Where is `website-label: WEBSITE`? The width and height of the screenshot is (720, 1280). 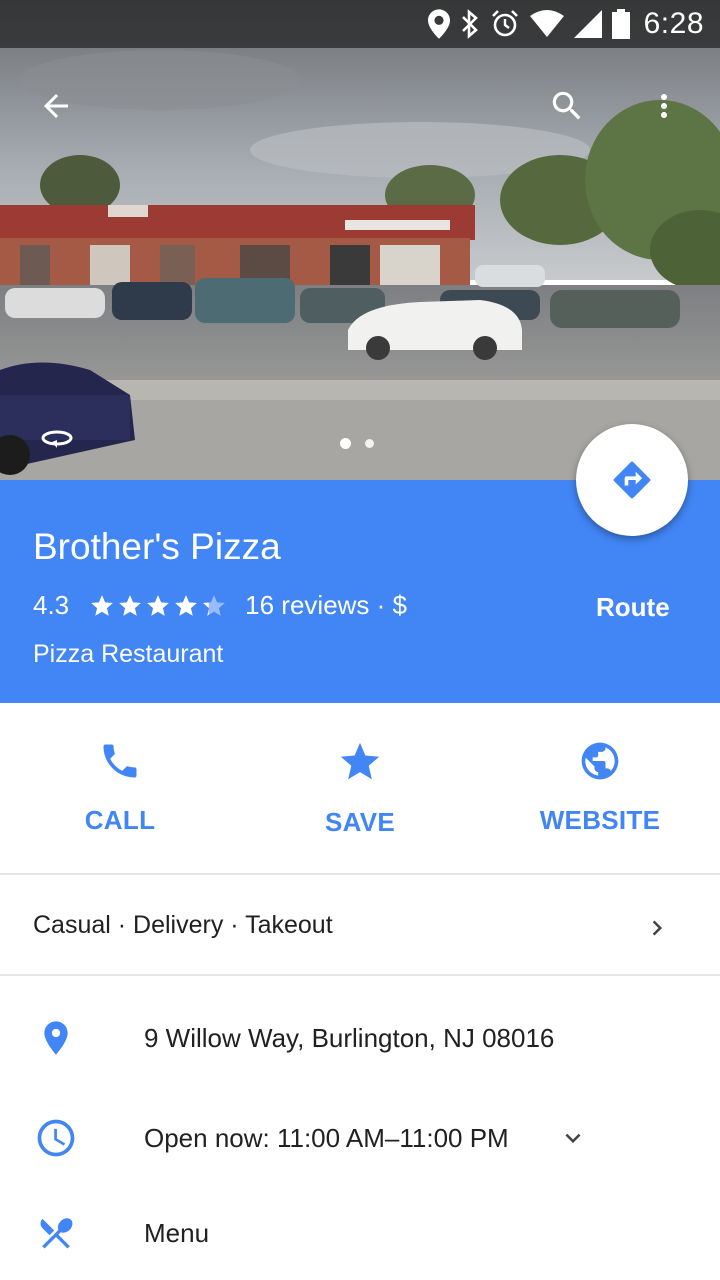
website-label: WEBSITE is located at coordinates (600, 820).